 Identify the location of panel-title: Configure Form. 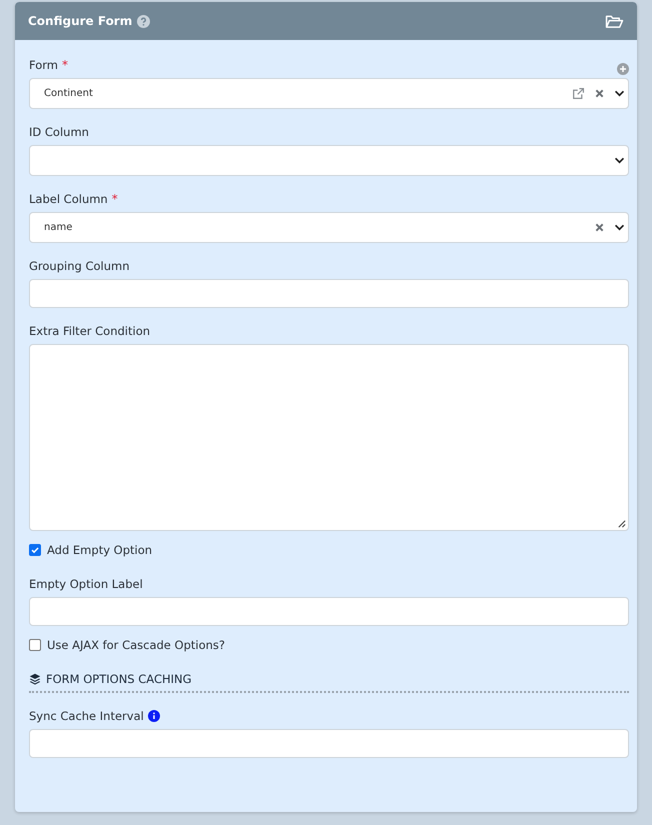
(80, 21).